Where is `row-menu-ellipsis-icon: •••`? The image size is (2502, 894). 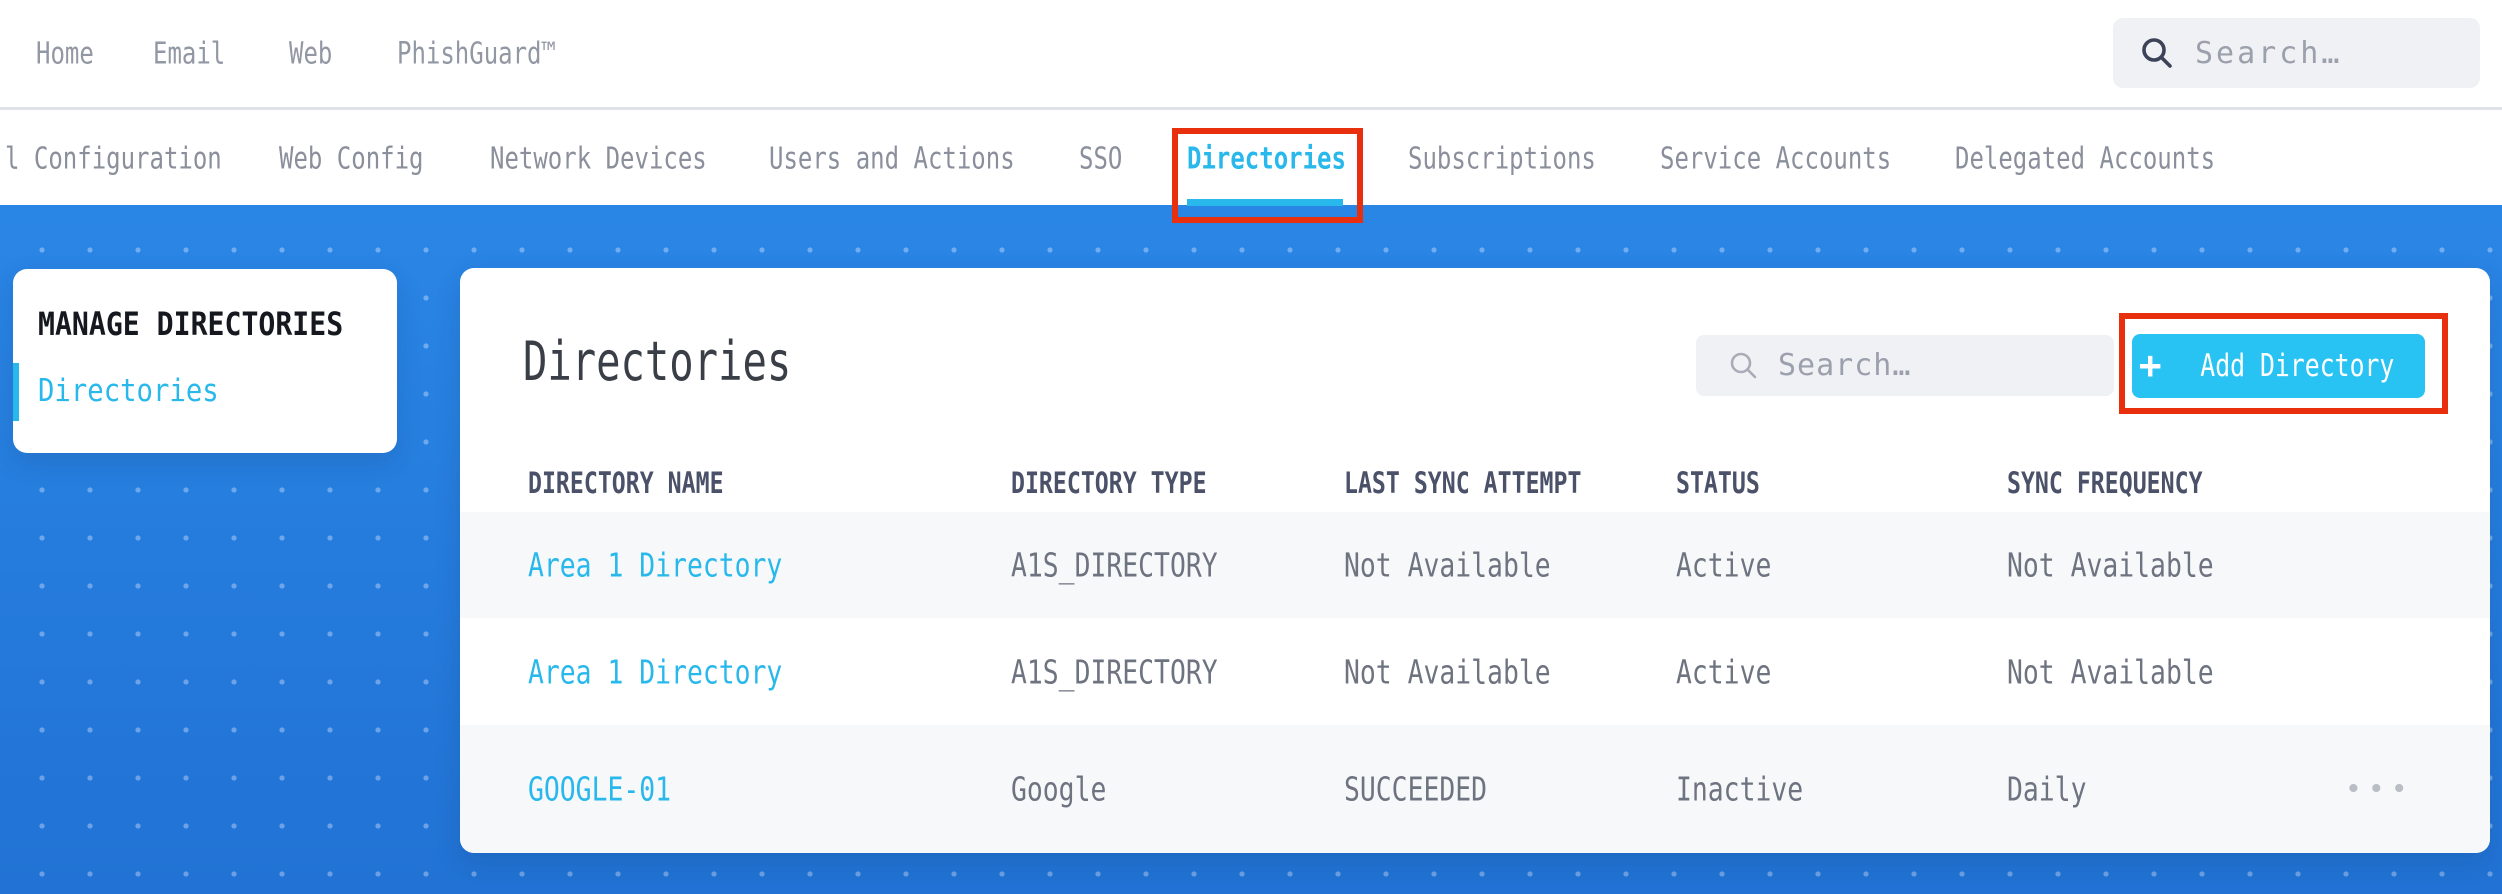
row-menu-ellipsis-icon: ••• is located at coordinates (2379, 789).